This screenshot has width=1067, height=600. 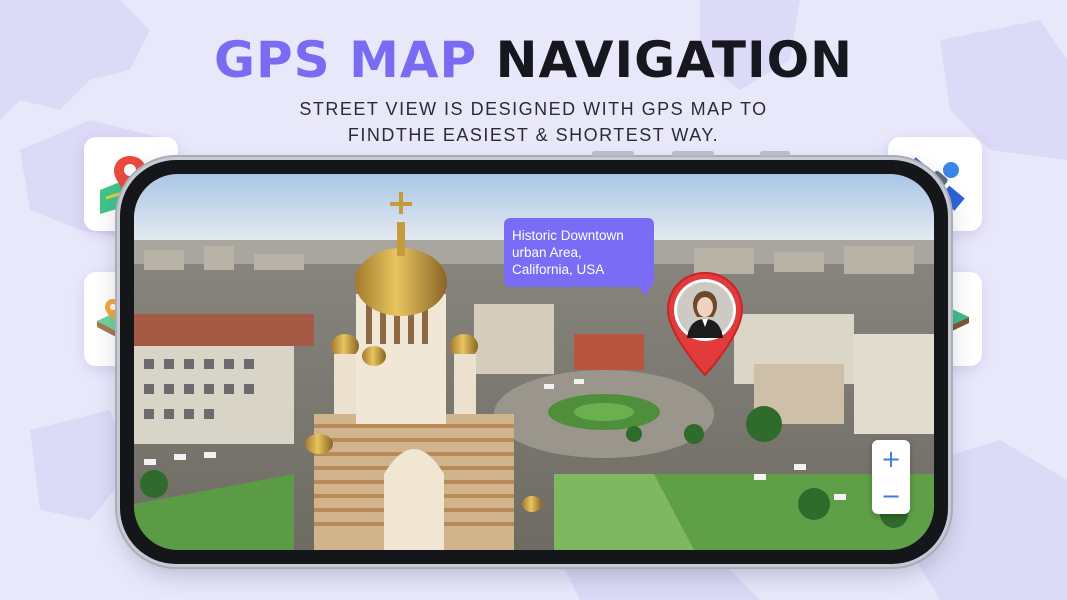 What do you see at coordinates (891, 458) in the screenshot?
I see `zoom-in-button: +` at bounding box center [891, 458].